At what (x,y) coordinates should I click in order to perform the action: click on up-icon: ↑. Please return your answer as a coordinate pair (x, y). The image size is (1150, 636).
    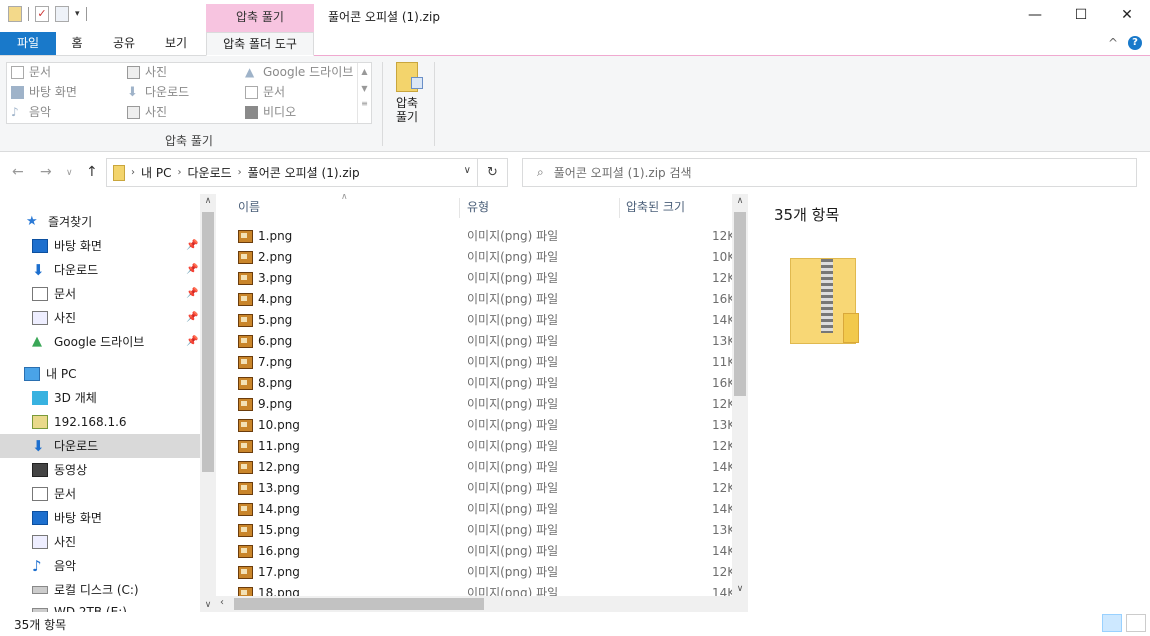
    Looking at the image, I should click on (92, 172).